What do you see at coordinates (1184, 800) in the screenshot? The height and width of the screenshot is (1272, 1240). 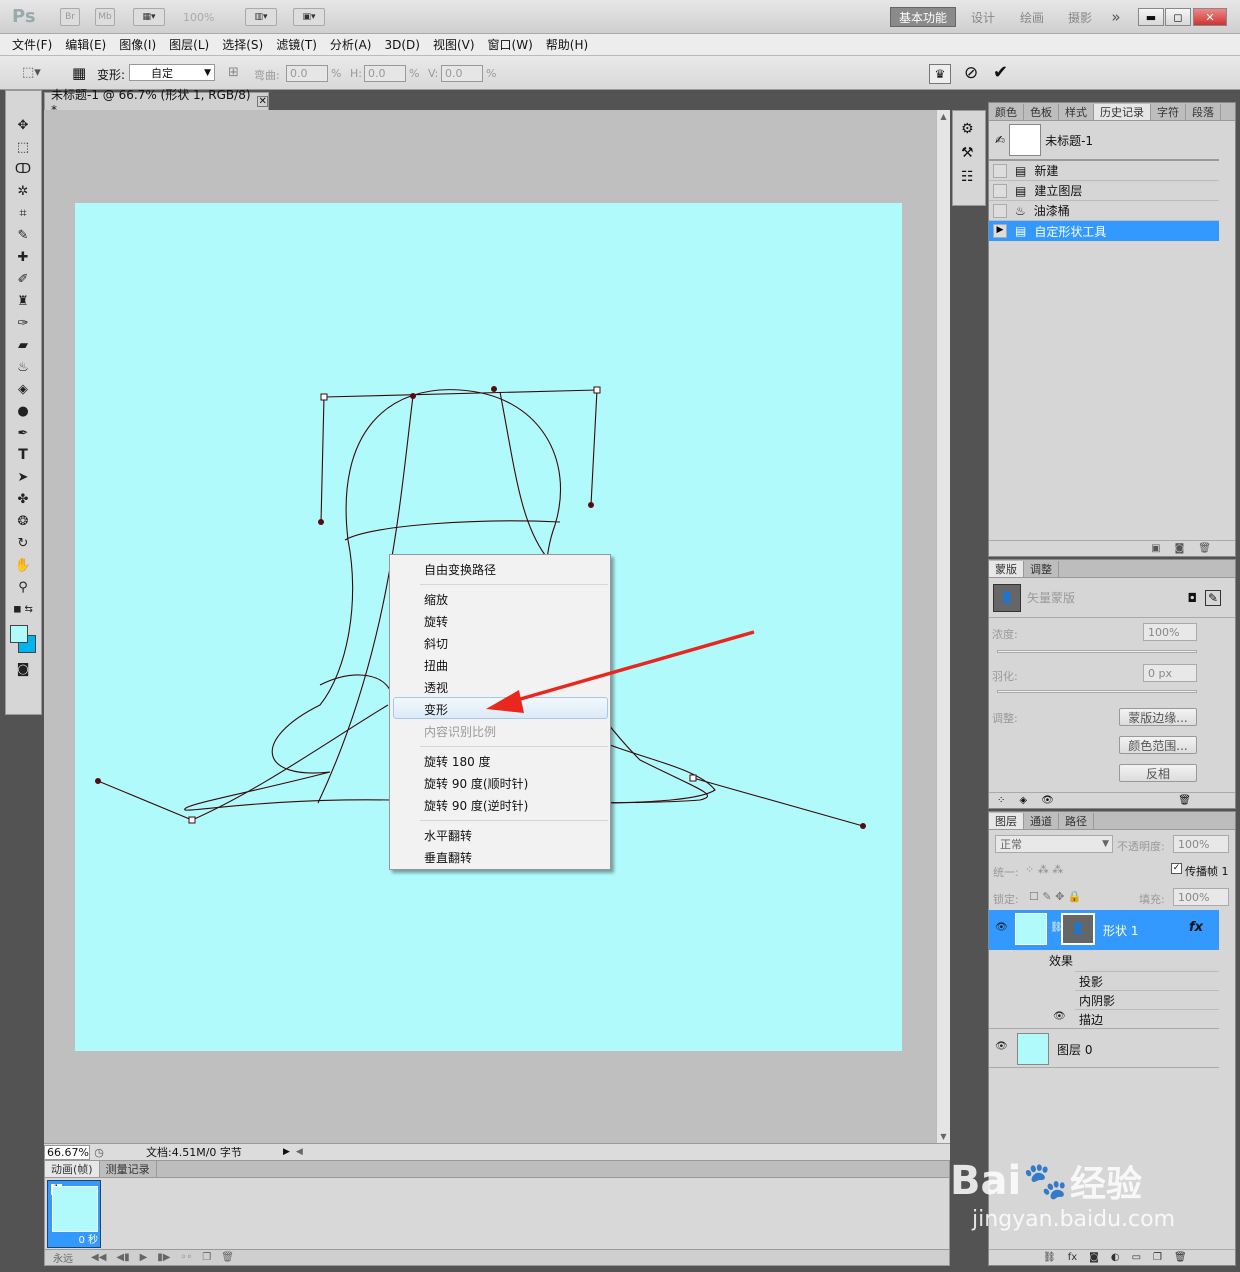 I see `delete-mask-icon: 🗑` at bounding box center [1184, 800].